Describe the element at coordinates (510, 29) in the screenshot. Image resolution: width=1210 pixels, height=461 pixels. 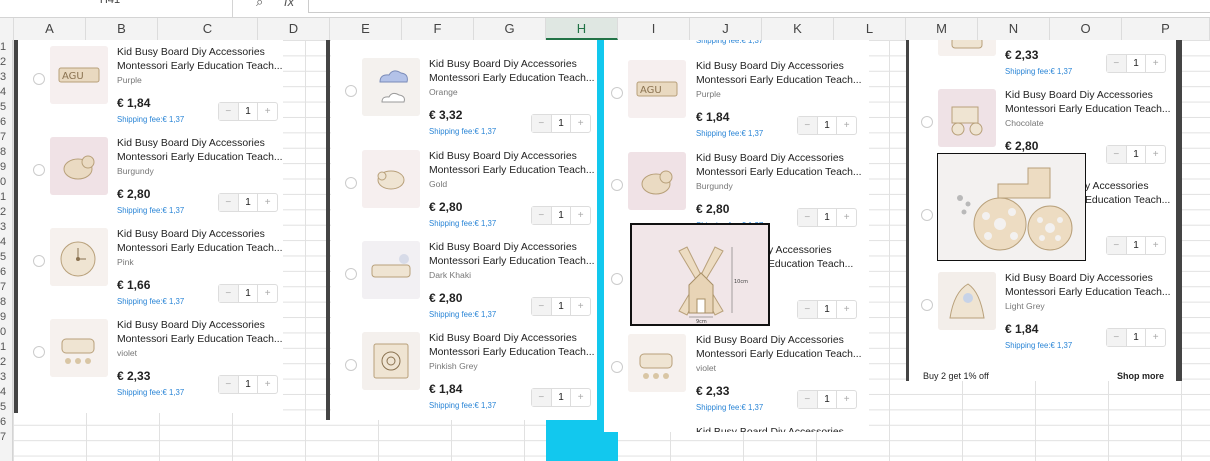
I see `column-header: G` at that location.